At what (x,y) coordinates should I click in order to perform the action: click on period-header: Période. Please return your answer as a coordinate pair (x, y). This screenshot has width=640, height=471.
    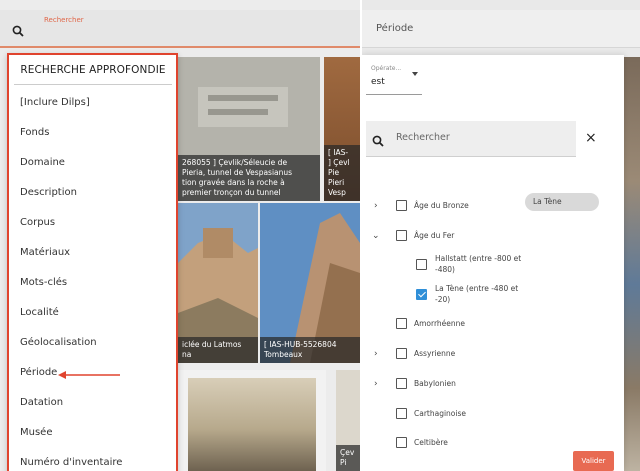
    Looking at the image, I should click on (501, 29).